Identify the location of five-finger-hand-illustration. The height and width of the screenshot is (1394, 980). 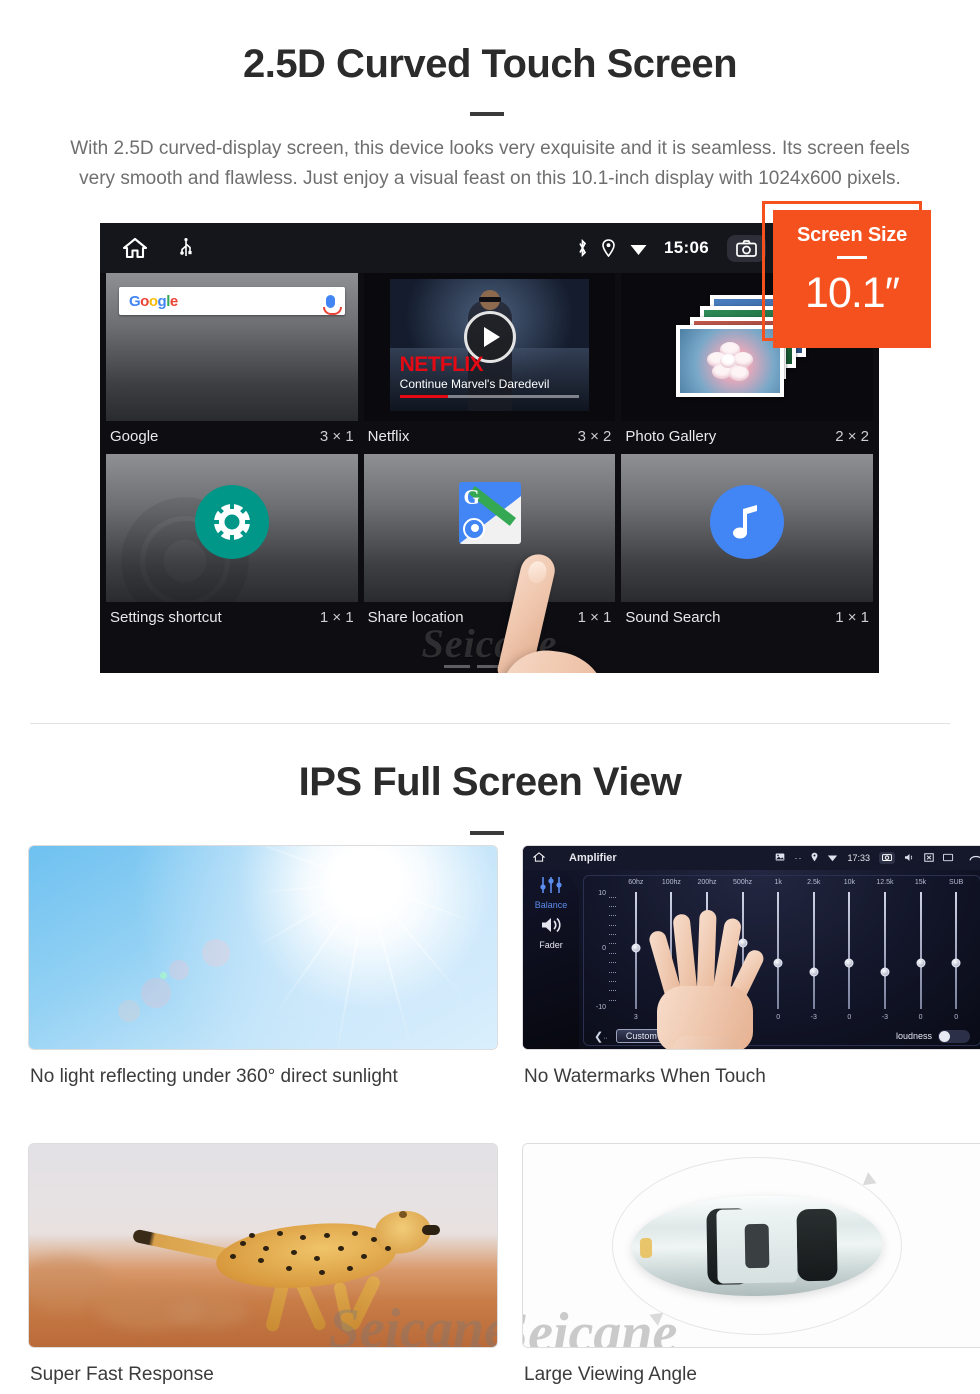
(707, 978).